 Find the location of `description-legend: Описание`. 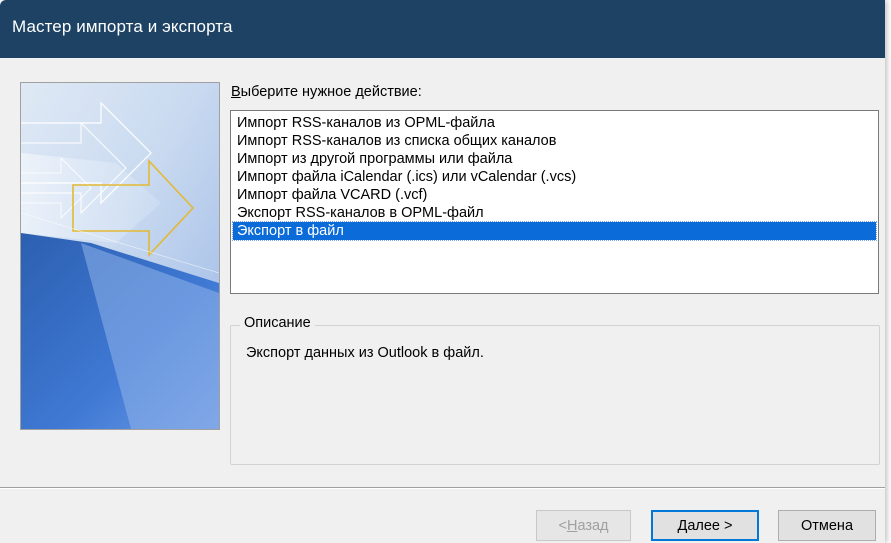

description-legend: Описание is located at coordinates (277, 323).